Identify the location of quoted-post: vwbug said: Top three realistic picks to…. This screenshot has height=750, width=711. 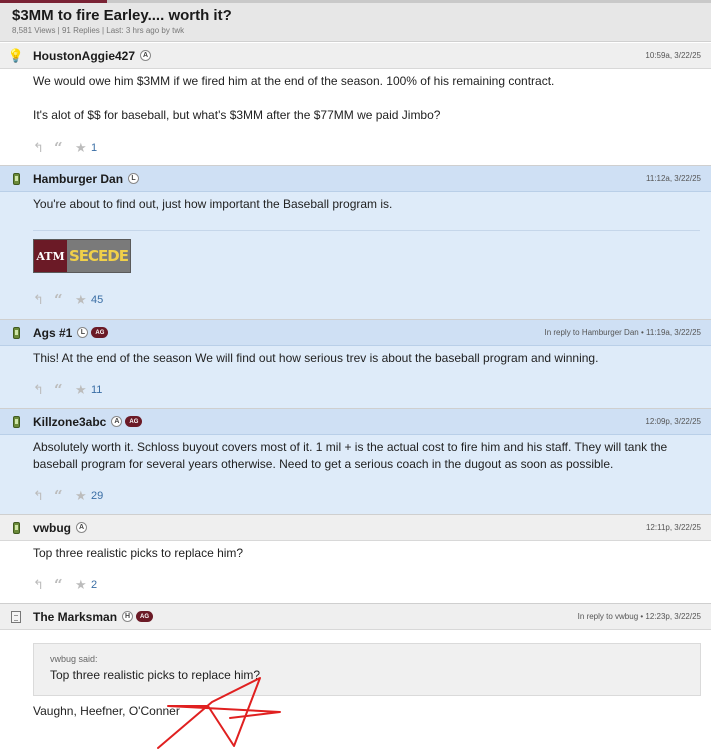
(367, 669).